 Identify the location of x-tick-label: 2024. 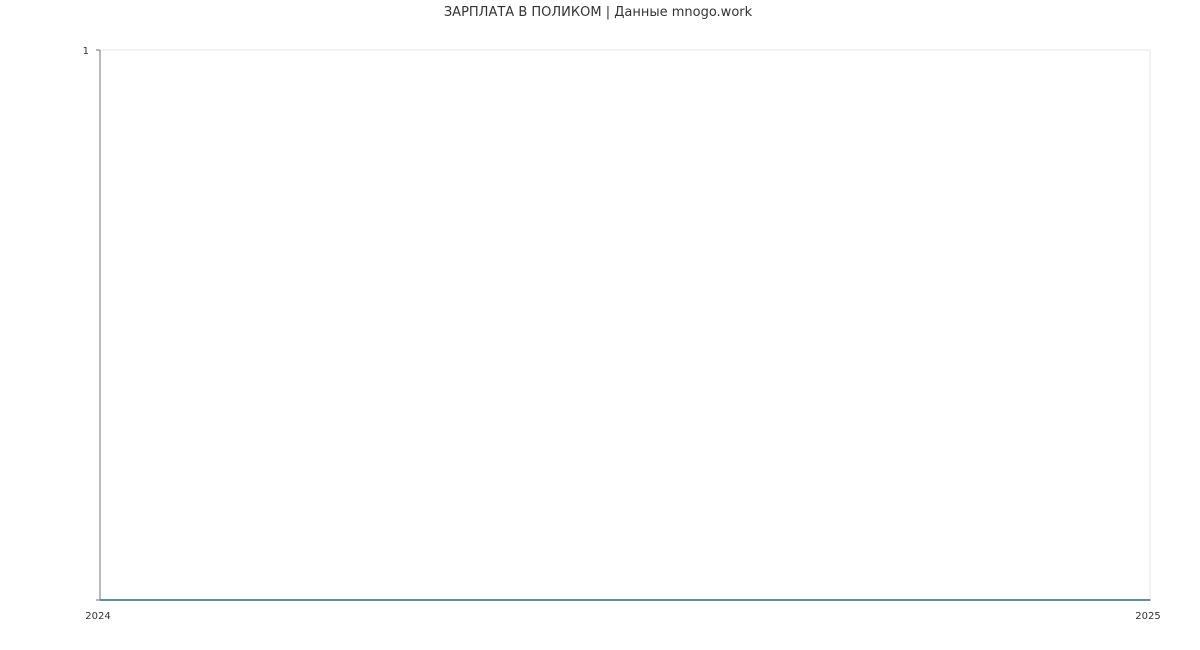
(97, 616).